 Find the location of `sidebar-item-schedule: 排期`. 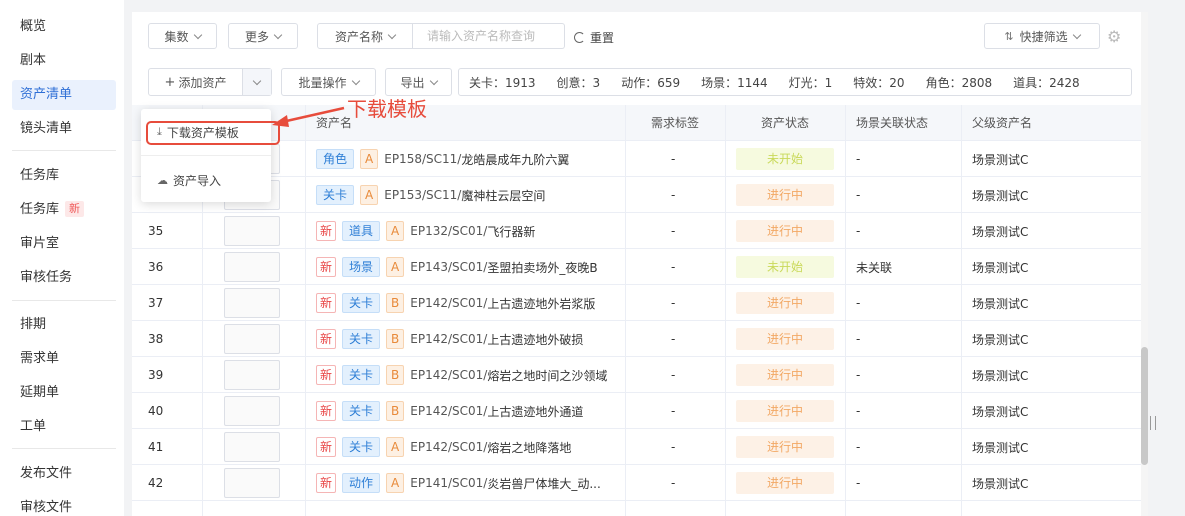

sidebar-item-schedule: 排期 is located at coordinates (64, 325).